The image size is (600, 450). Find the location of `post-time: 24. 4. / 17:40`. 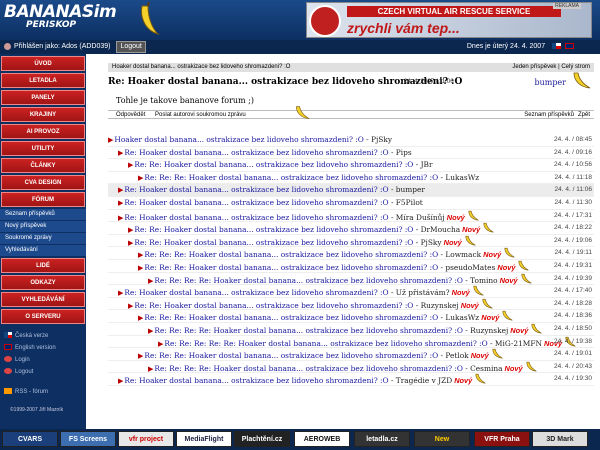

post-time: 24. 4. / 17:40 is located at coordinates (573, 291).